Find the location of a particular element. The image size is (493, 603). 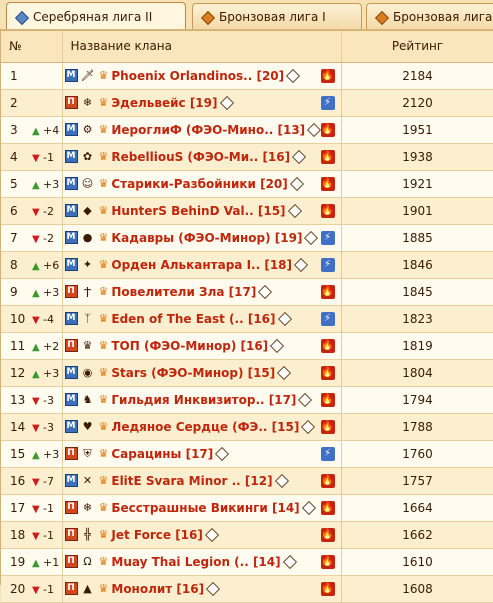

clan-cell: П Ω ♛ Muay Thai Legion (.. [14] 🔥 is located at coordinates (202, 562).